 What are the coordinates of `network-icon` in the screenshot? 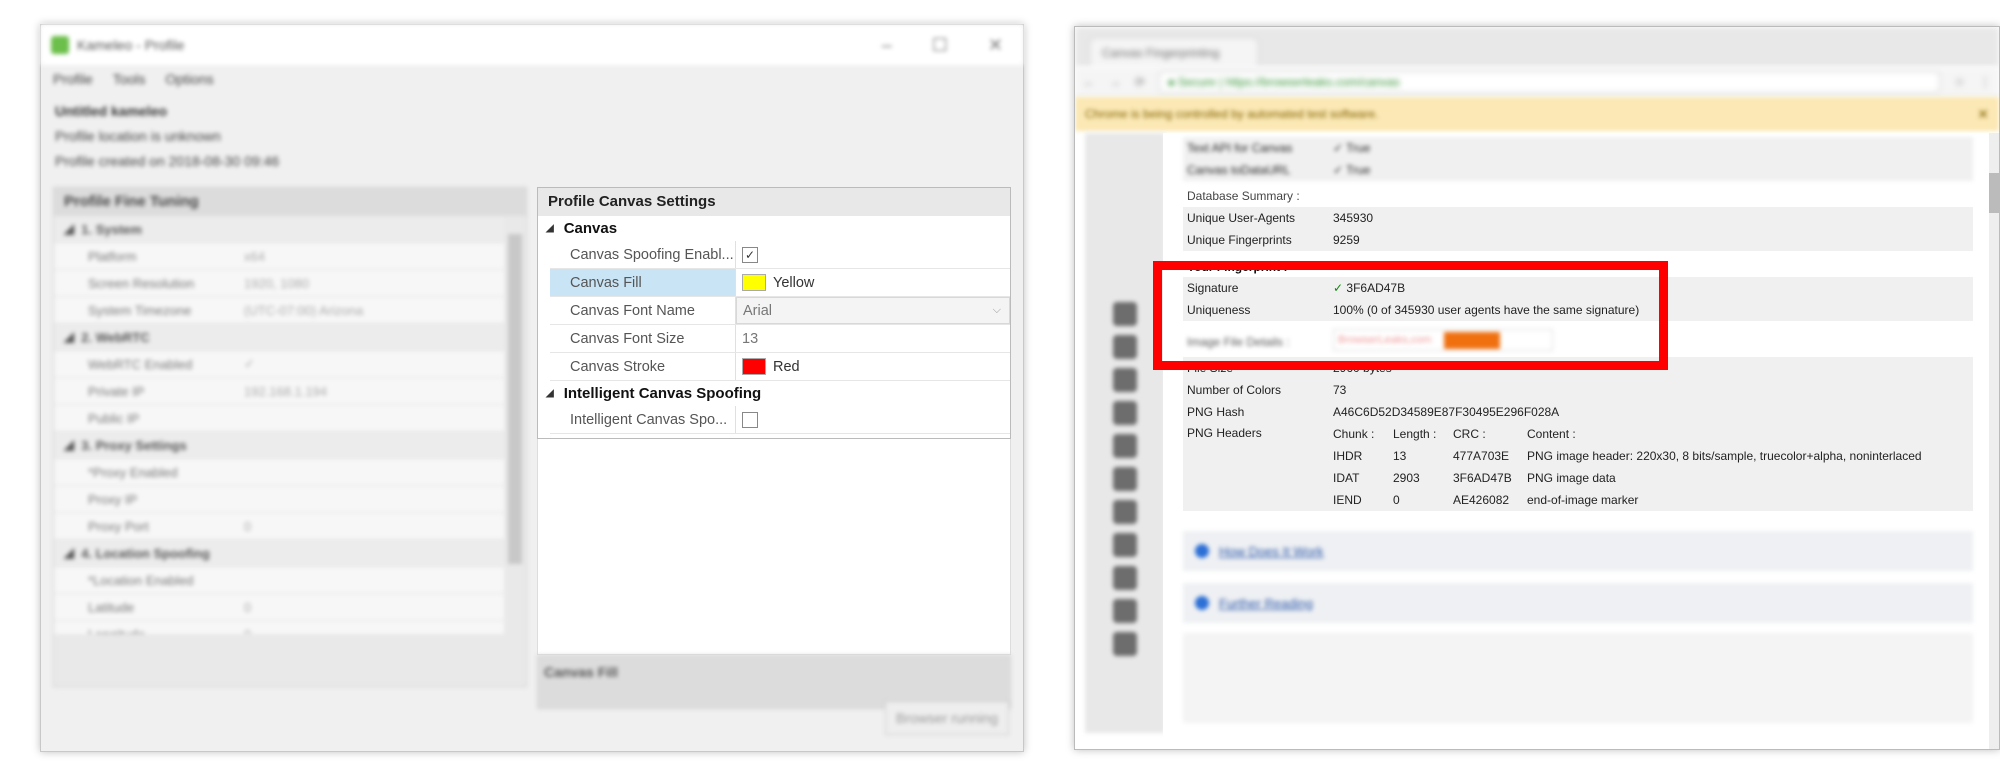 It's located at (1125, 380).